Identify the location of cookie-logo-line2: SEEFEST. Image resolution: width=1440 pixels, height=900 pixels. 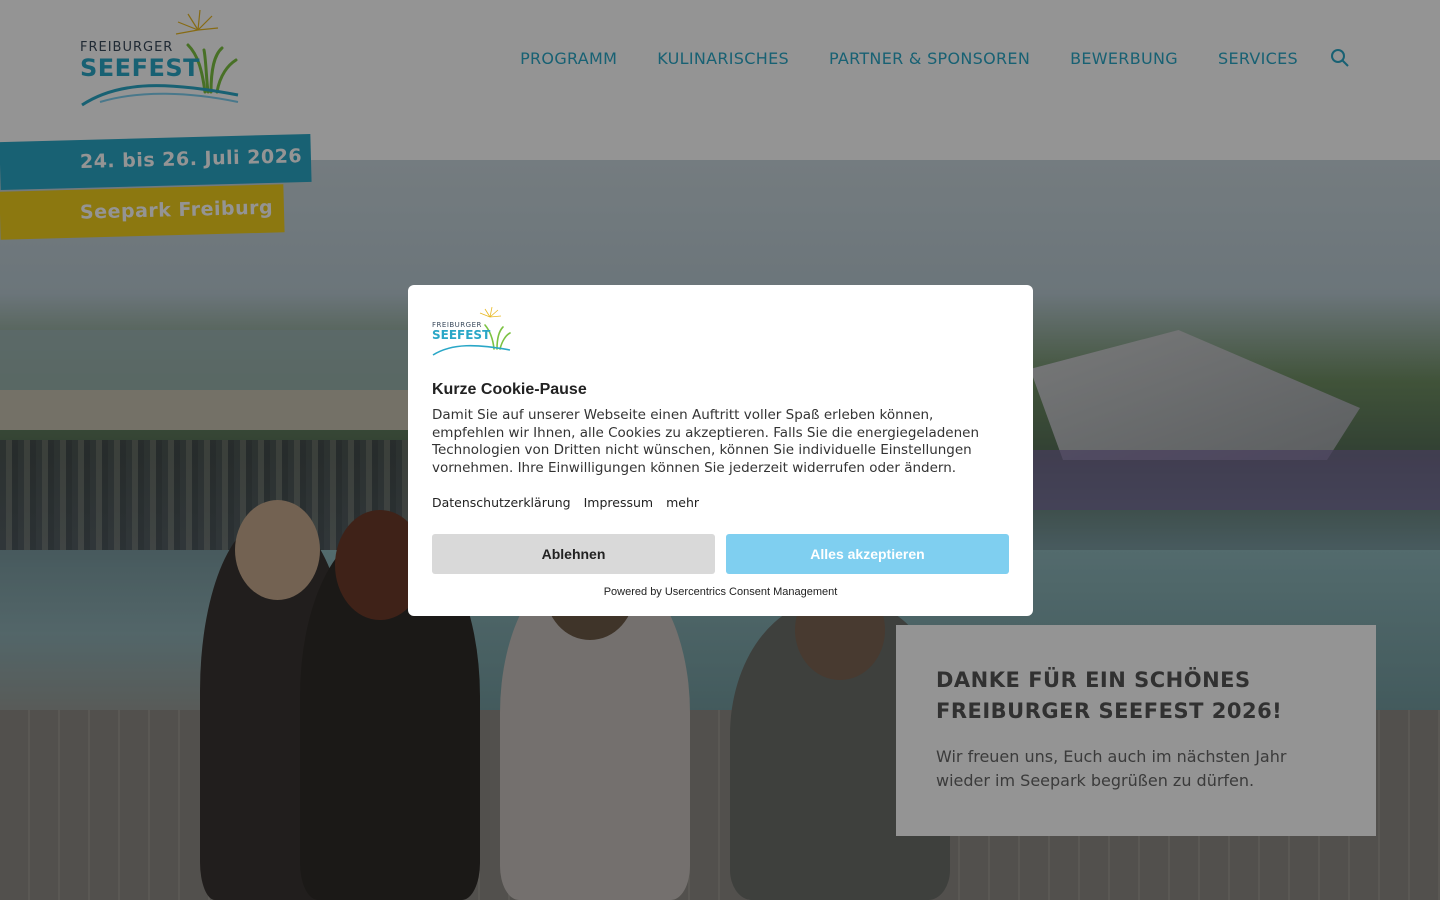
(461, 335).